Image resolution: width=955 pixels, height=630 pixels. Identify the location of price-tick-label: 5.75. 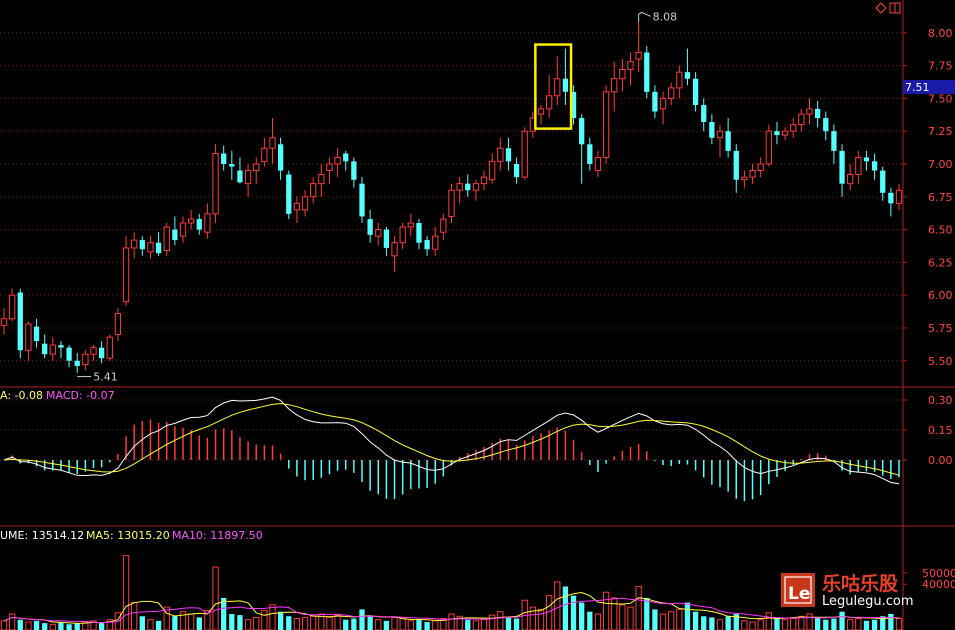
(940, 328).